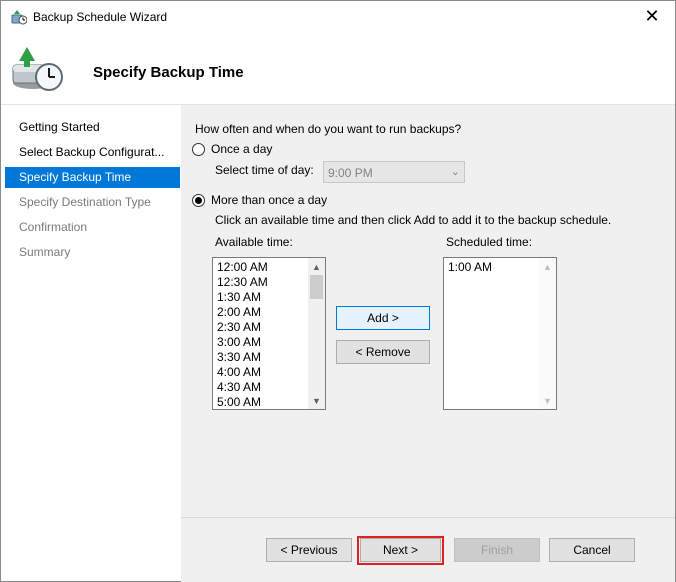  Describe the element at coordinates (269, 200) in the screenshot. I see `more-than-once-label: More than once a day` at that location.